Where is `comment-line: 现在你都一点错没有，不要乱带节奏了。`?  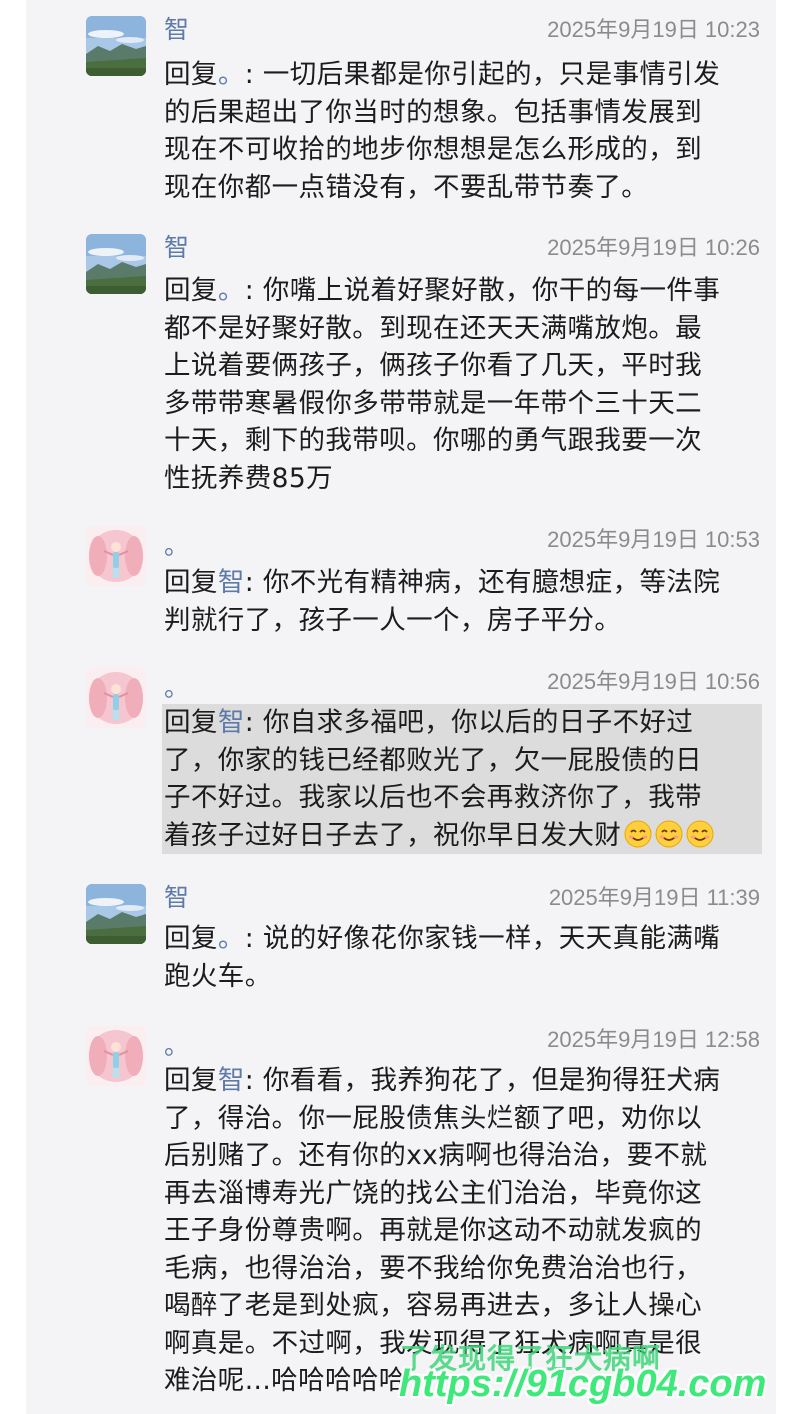 comment-line: 现在你都一点错没有，不要乱带节奏了。 is located at coordinates (406, 187).